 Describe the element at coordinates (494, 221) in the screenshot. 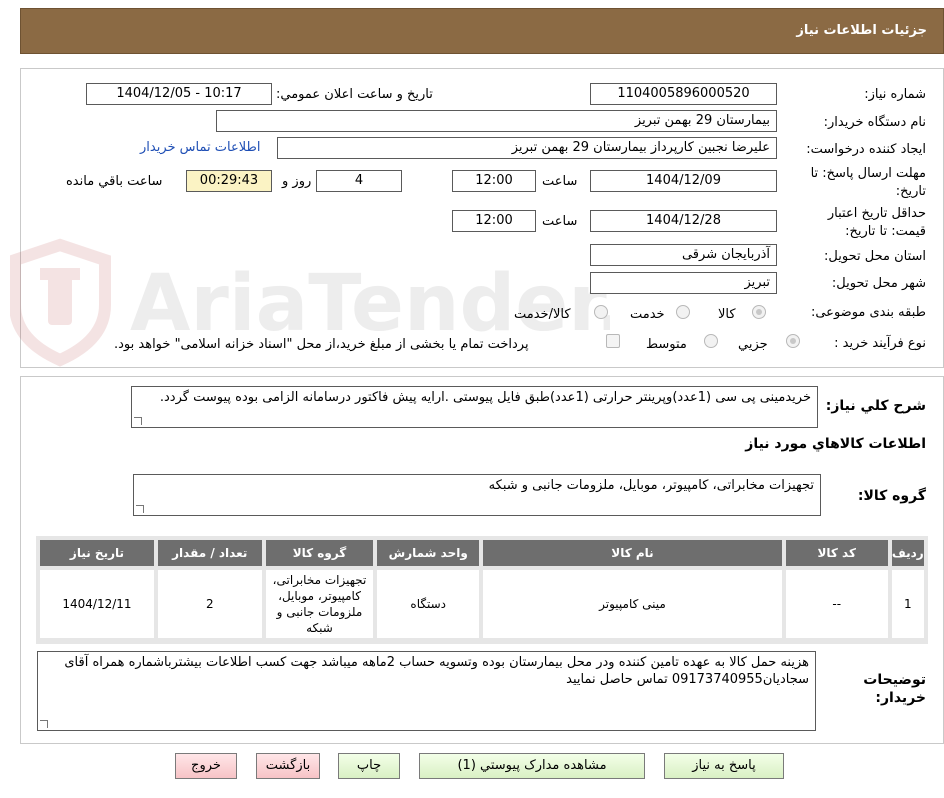

I see `validity-time-field: 12:00` at that location.